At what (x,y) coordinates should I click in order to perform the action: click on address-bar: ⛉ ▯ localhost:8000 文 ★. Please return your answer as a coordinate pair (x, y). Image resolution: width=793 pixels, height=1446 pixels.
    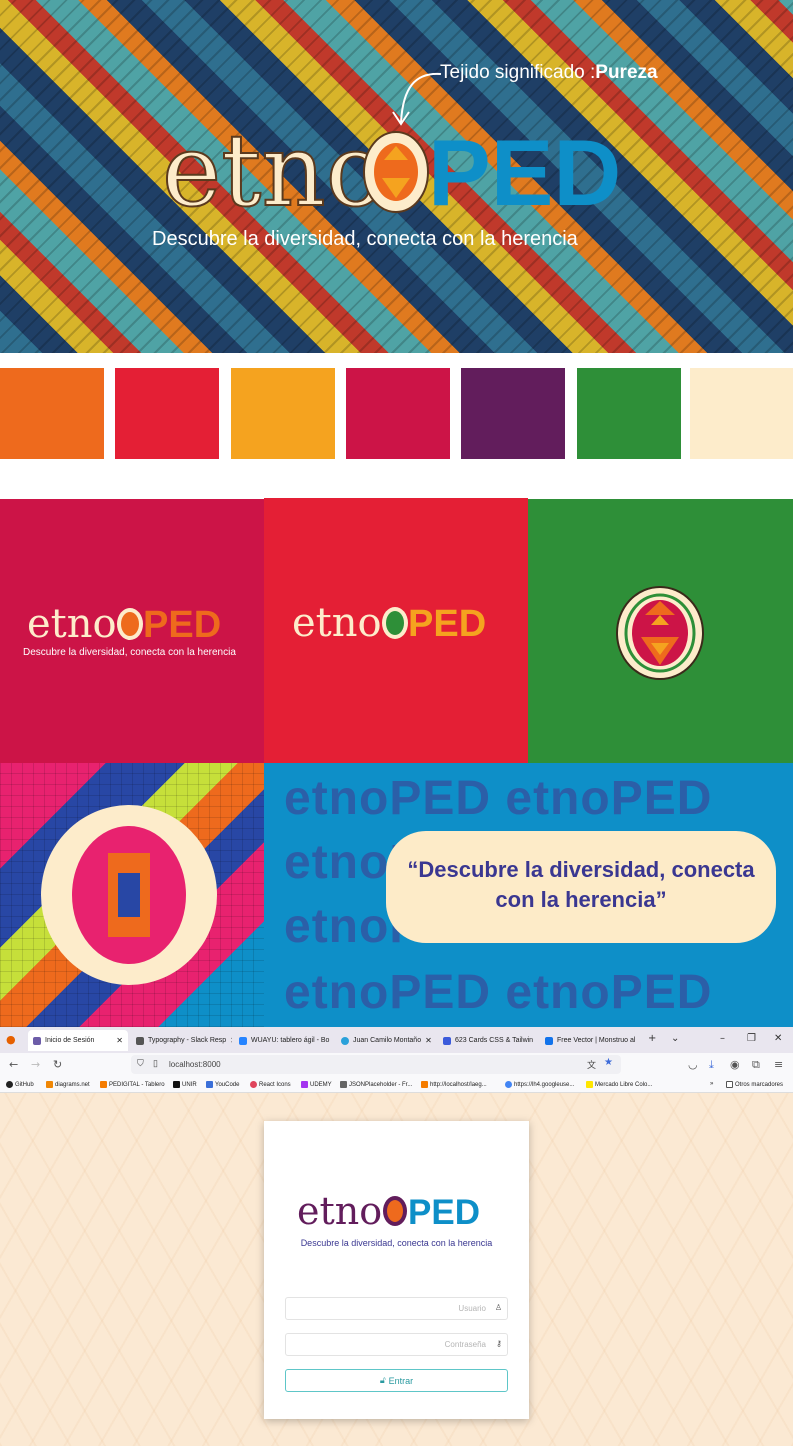
    Looking at the image, I should click on (376, 1064).